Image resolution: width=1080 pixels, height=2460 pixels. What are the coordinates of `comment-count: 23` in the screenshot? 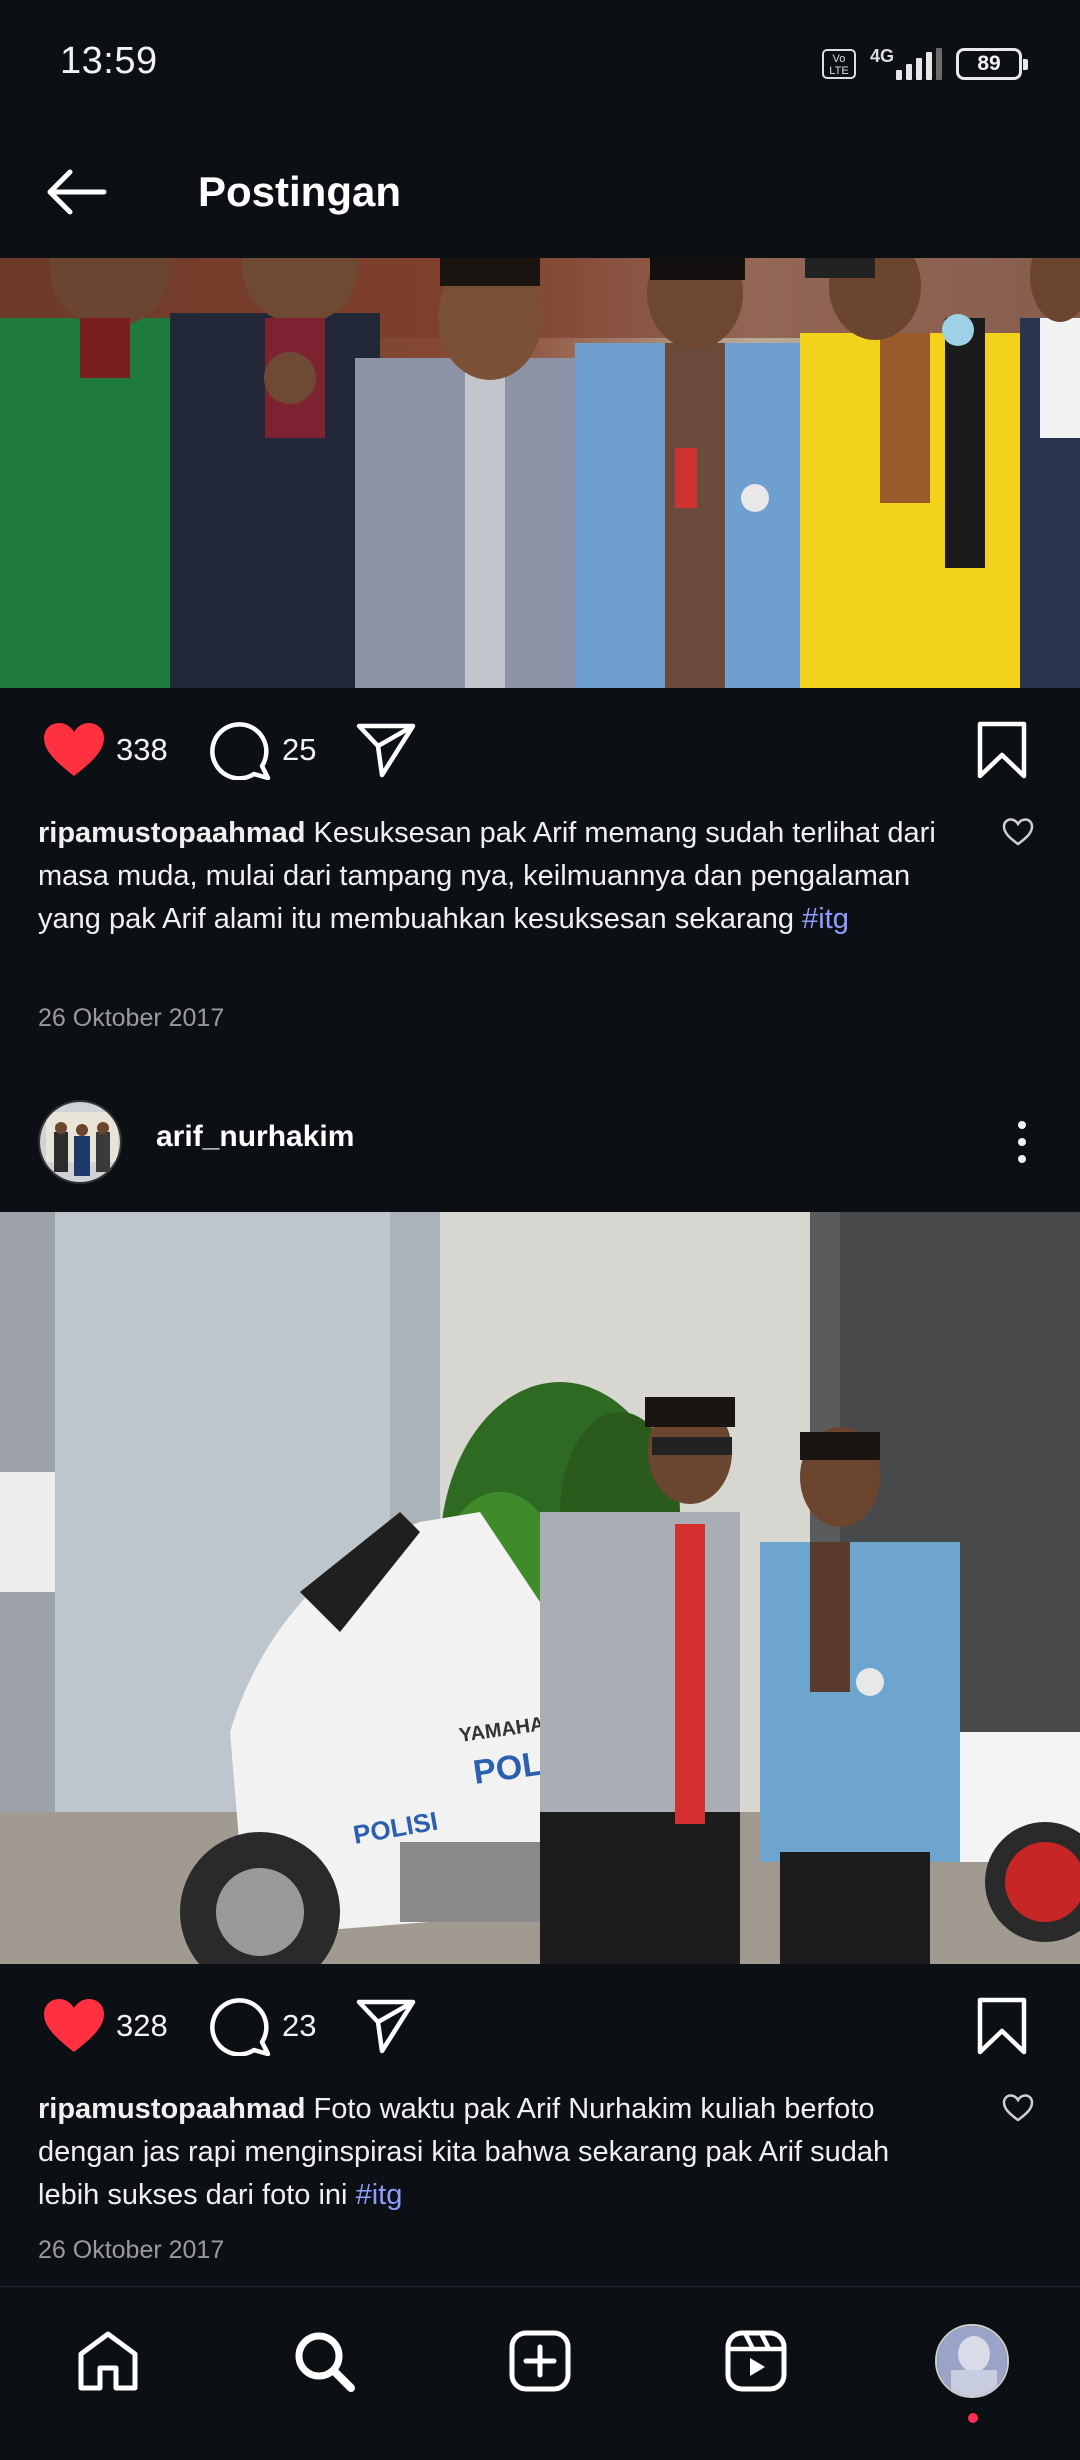 It's located at (299, 2026).